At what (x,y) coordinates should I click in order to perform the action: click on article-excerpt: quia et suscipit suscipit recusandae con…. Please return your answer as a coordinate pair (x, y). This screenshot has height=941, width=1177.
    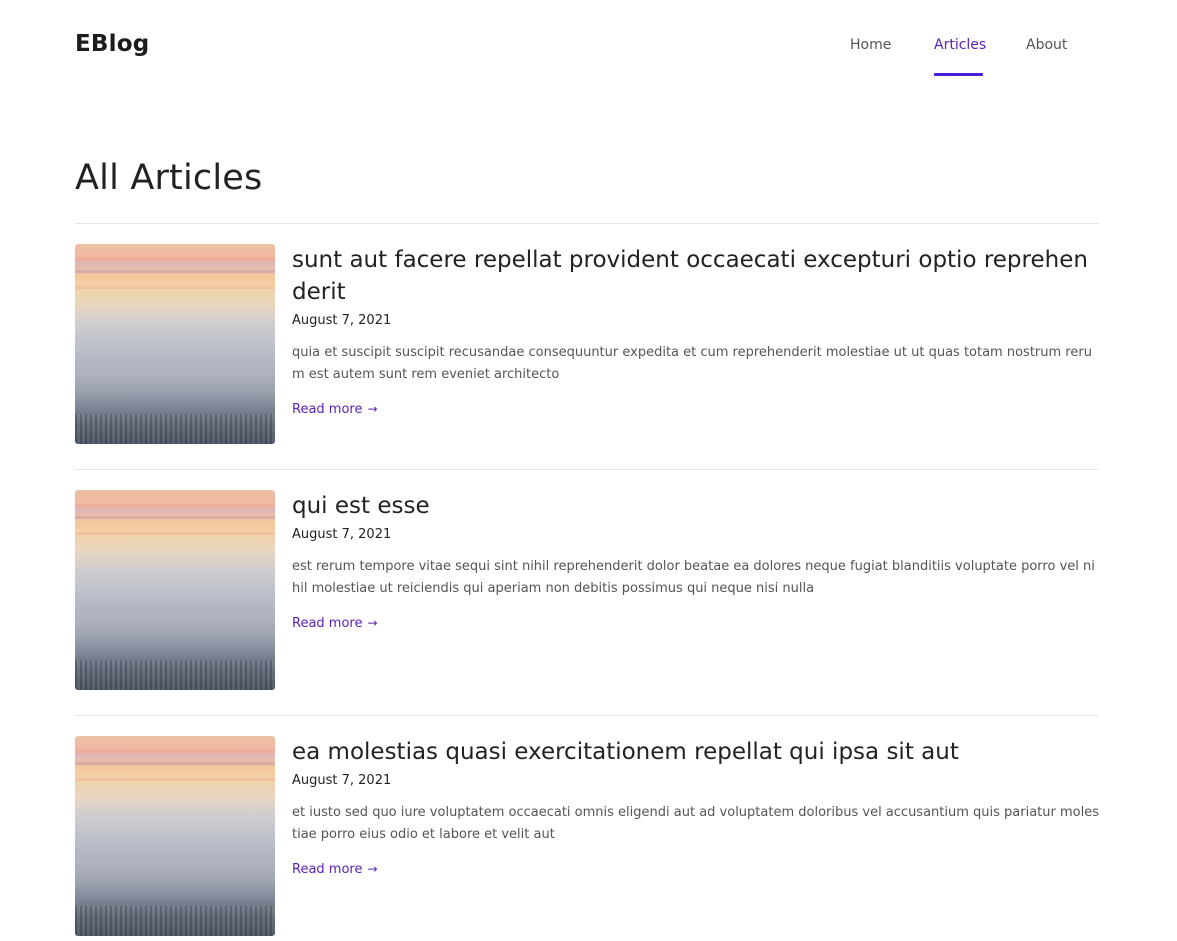
    Looking at the image, I should click on (692, 363).